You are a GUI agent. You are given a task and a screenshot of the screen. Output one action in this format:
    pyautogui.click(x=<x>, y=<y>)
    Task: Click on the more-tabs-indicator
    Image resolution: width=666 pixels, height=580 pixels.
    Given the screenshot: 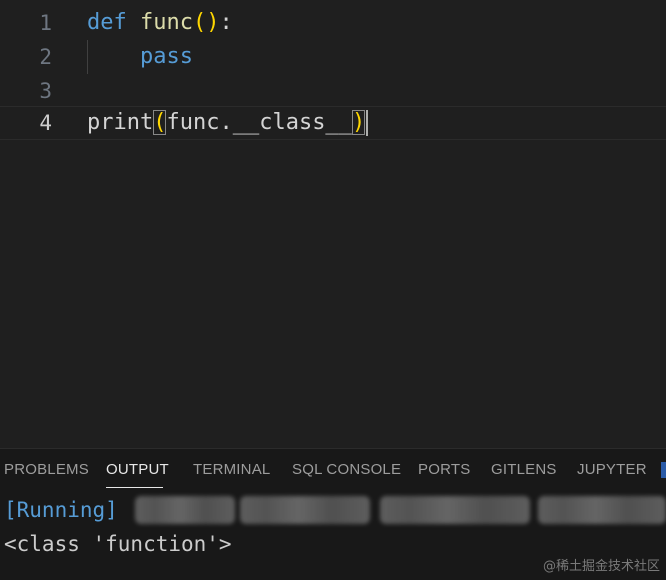 What is the action you would take?
    pyautogui.click(x=663, y=470)
    